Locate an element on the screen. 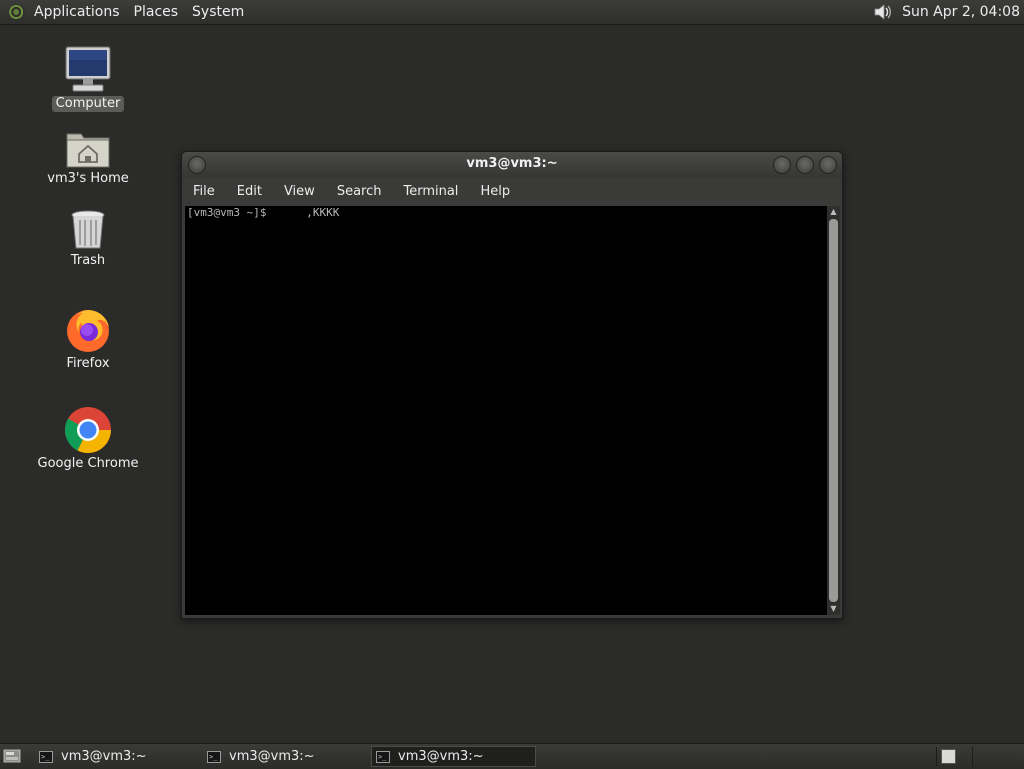 The width and height of the screenshot is (1024, 769). top-right-tray: Sun Apr 2, 04:08 is located at coordinates (948, 12).